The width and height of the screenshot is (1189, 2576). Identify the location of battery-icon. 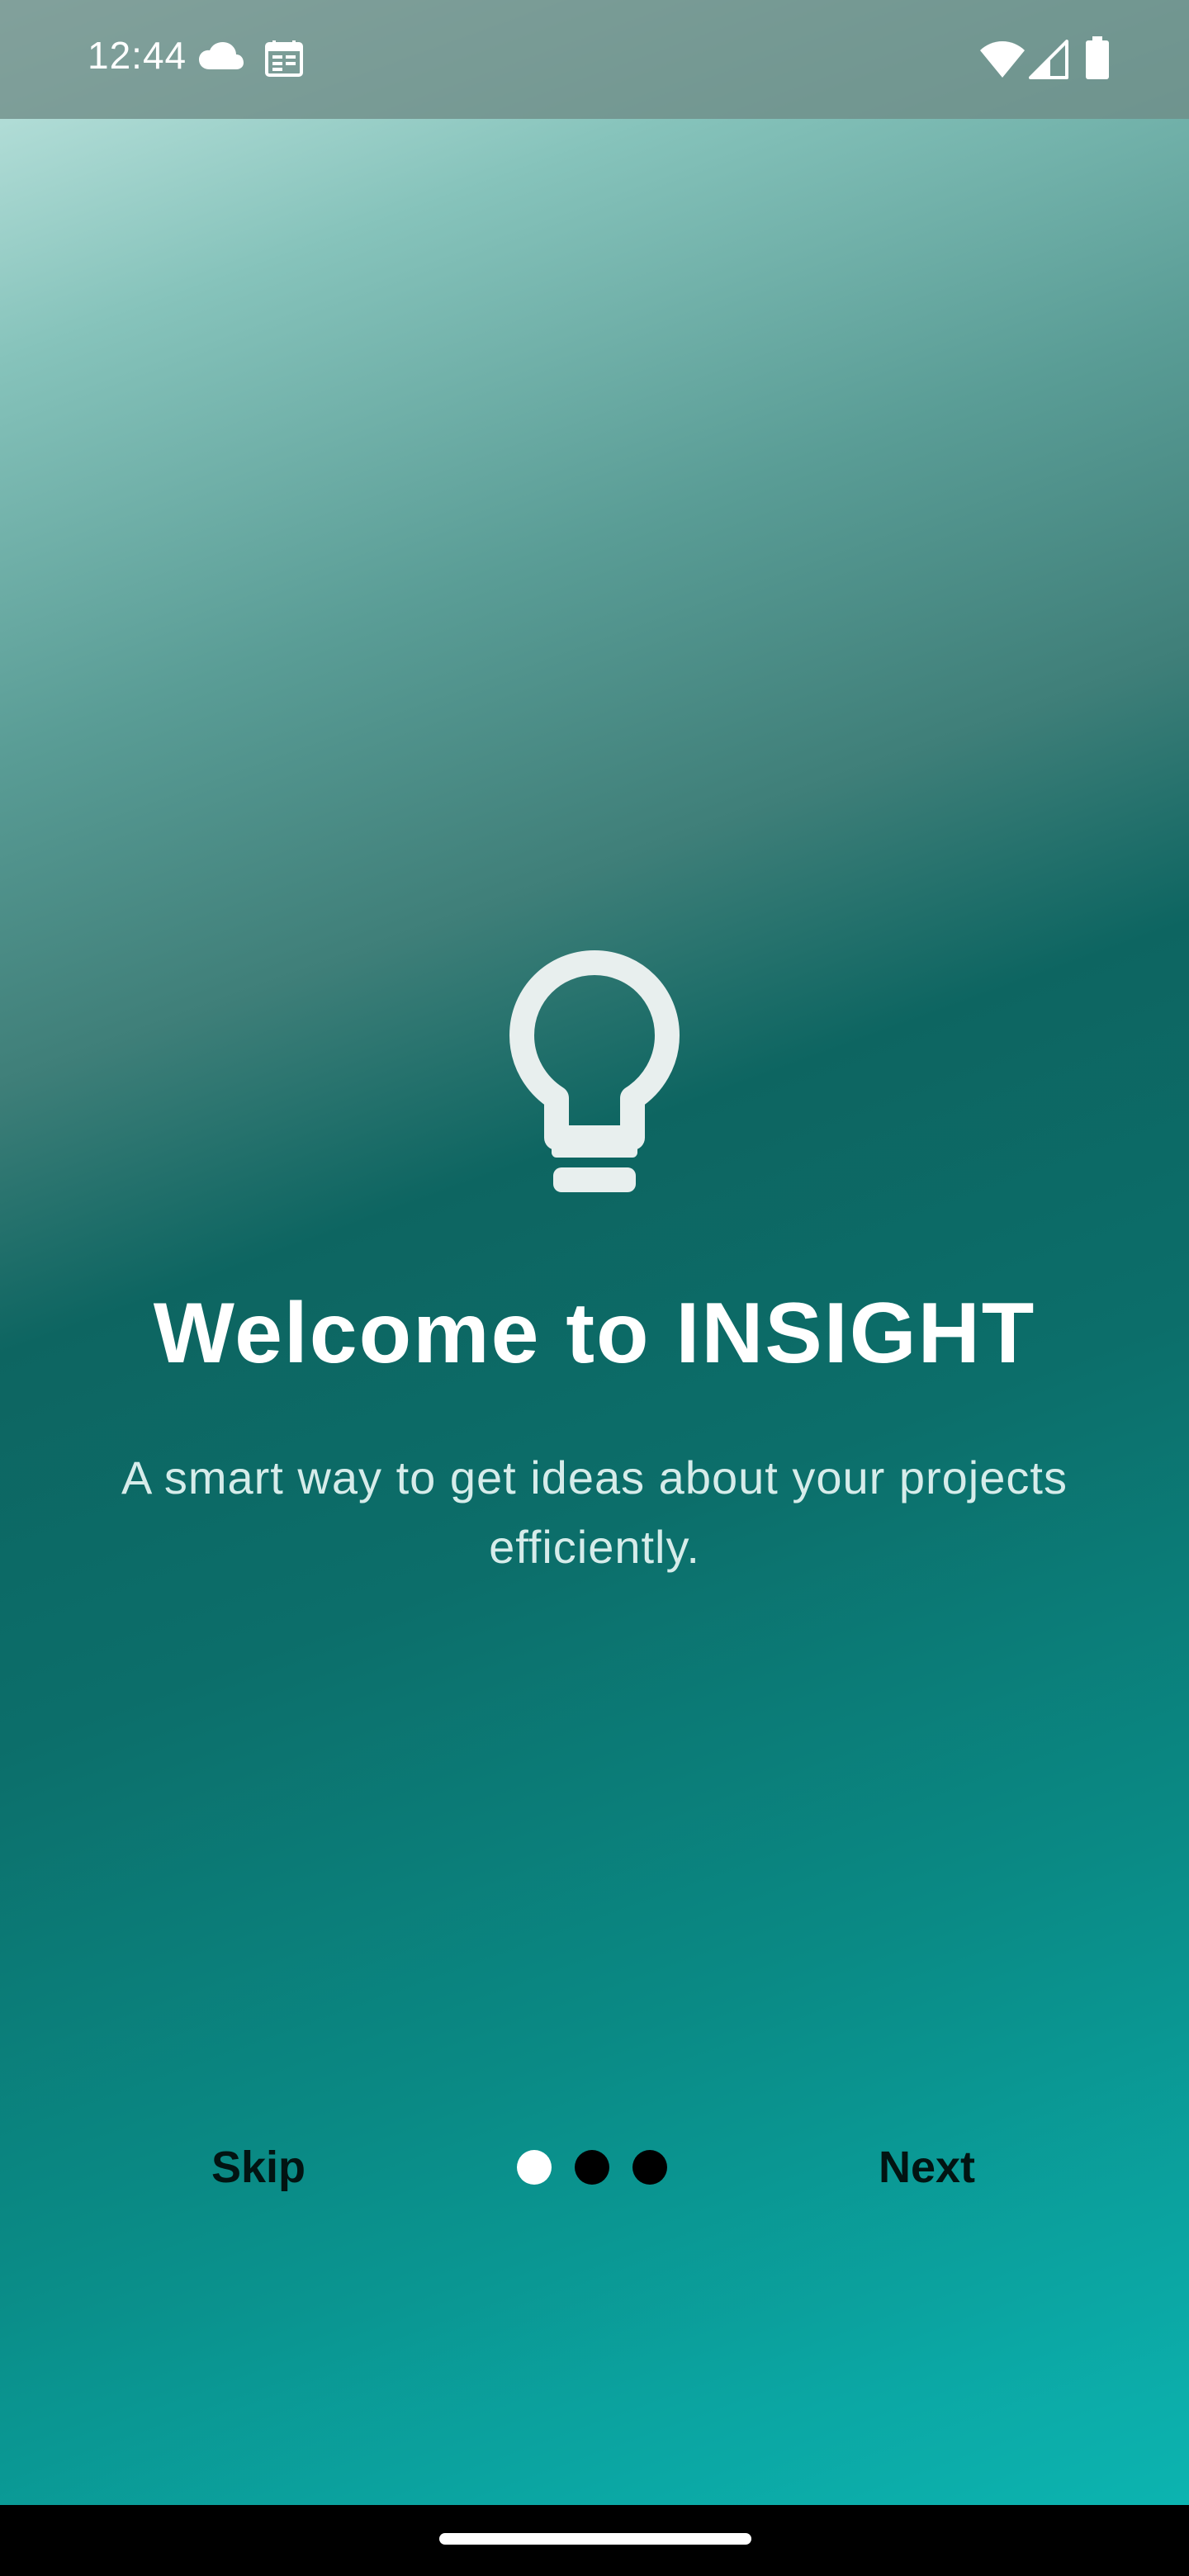
(1097, 57).